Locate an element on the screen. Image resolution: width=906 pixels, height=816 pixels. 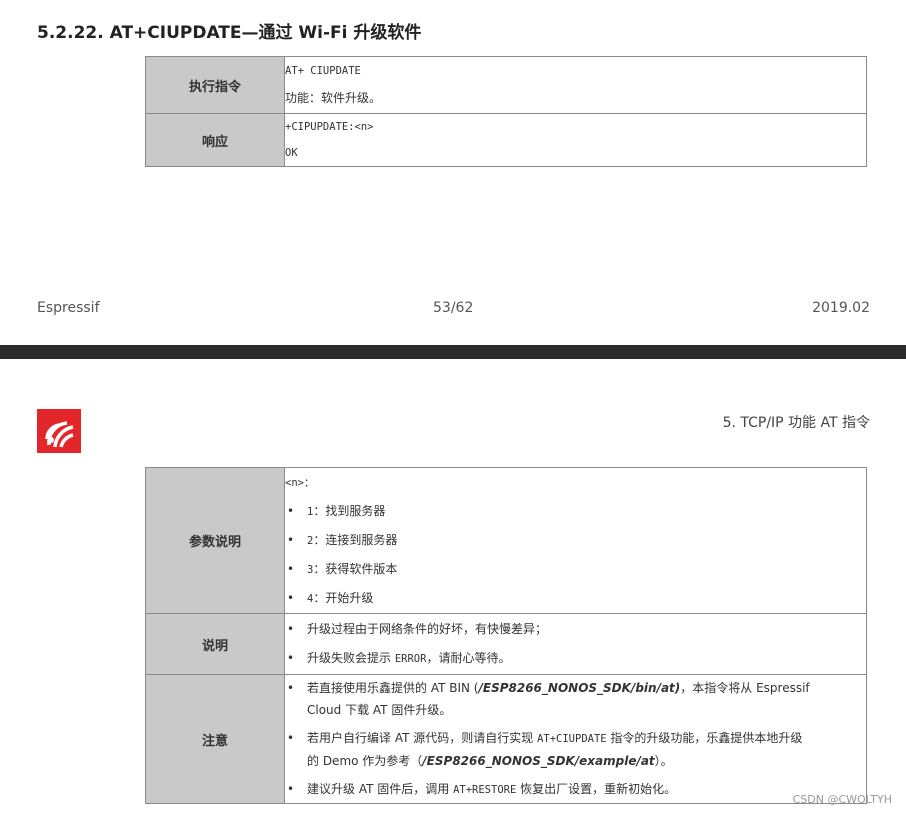
list-item: • 升级过程由于网络条件的好坏，有快慢差异； is located at coordinates (417, 628).